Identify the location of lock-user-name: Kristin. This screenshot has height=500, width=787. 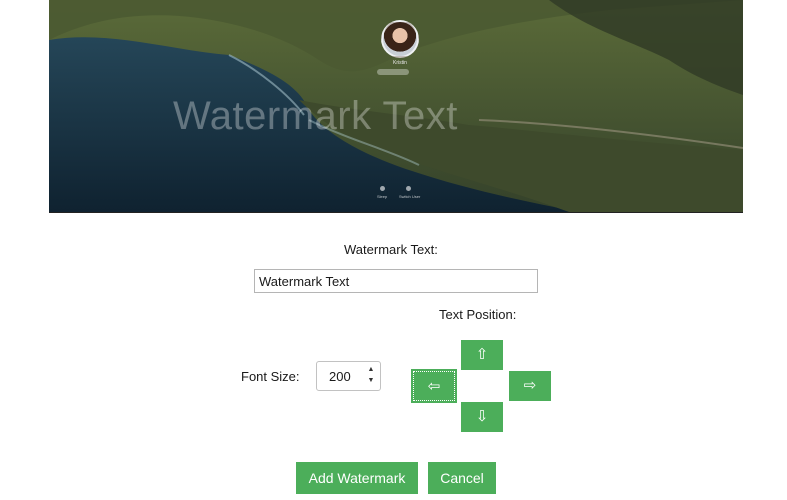
(400, 63).